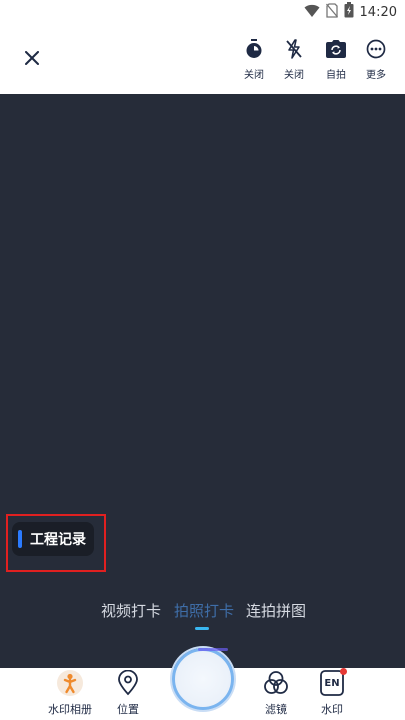 The height and width of the screenshot is (720, 405). I want to click on selfie-button: 自拍, so click(336, 63).